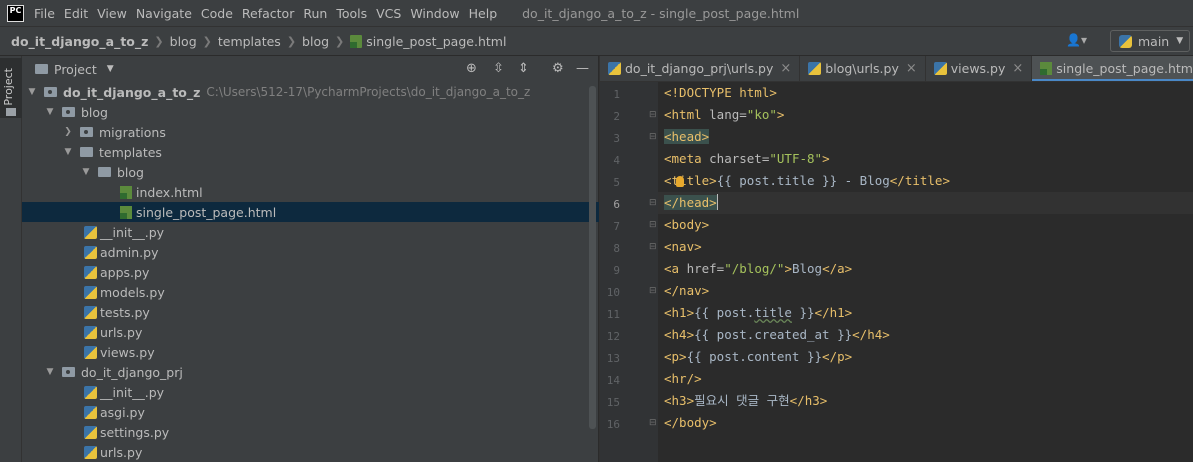 This screenshot has height=462, width=1193. I want to click on breadcrumb-project: do_it_django_a_to_z, so click(79, 41).